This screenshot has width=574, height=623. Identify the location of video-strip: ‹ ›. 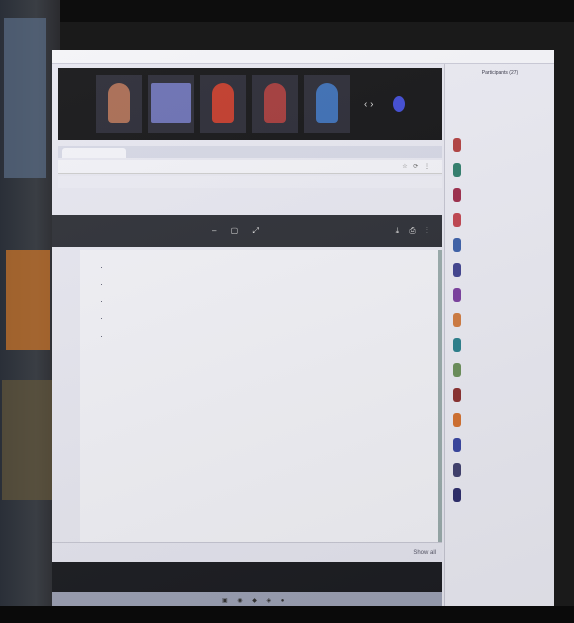
(250, 104).